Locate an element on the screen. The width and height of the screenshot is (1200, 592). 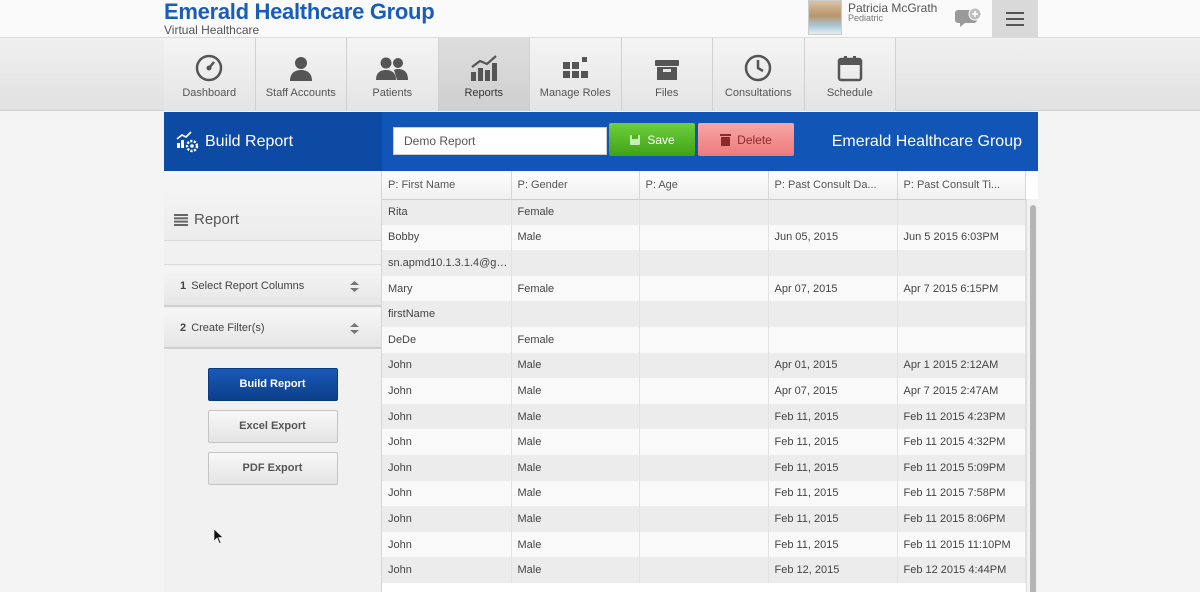
table-cell: Apr 01, 2015 is located at coordinates (833, 365).